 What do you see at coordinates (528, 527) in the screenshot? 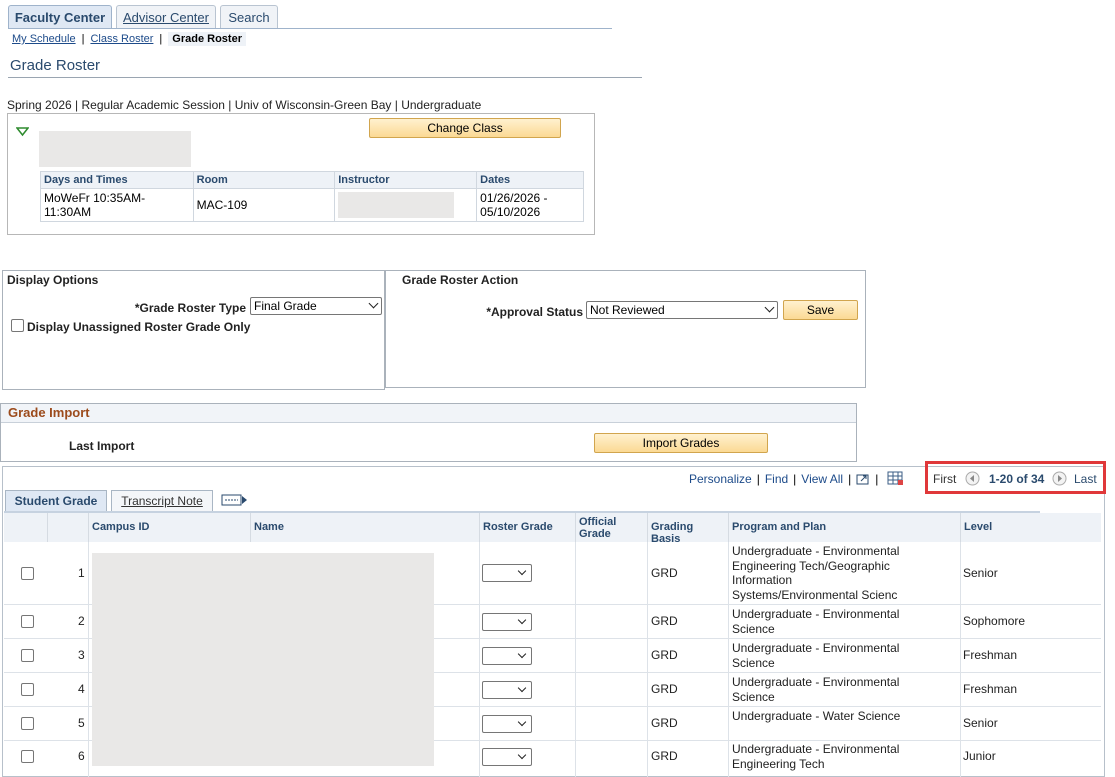
I see `col-roster-grade: Roster Grade` at bounding box center [528, 527].